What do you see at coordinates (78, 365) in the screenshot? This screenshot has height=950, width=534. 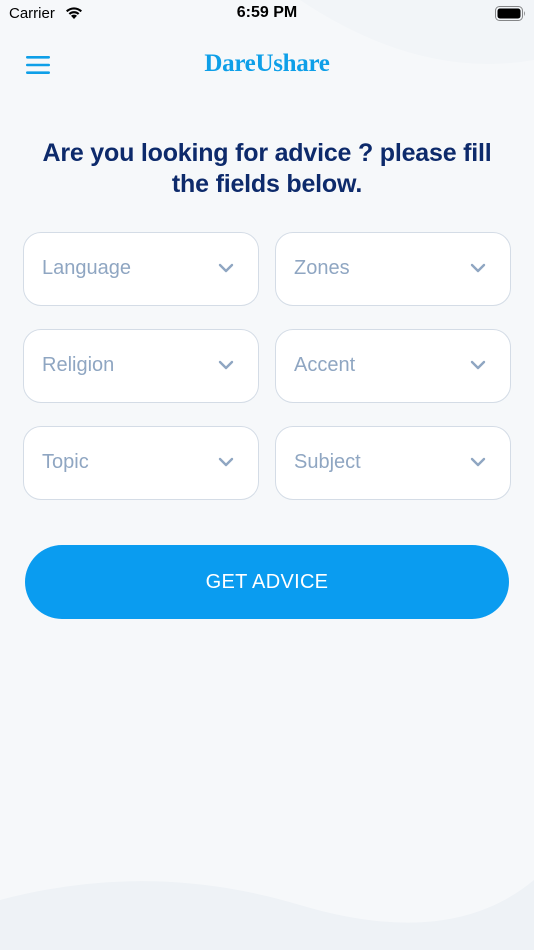 I see `religion-placeholder: Religion` at bounding box center [78, 365].